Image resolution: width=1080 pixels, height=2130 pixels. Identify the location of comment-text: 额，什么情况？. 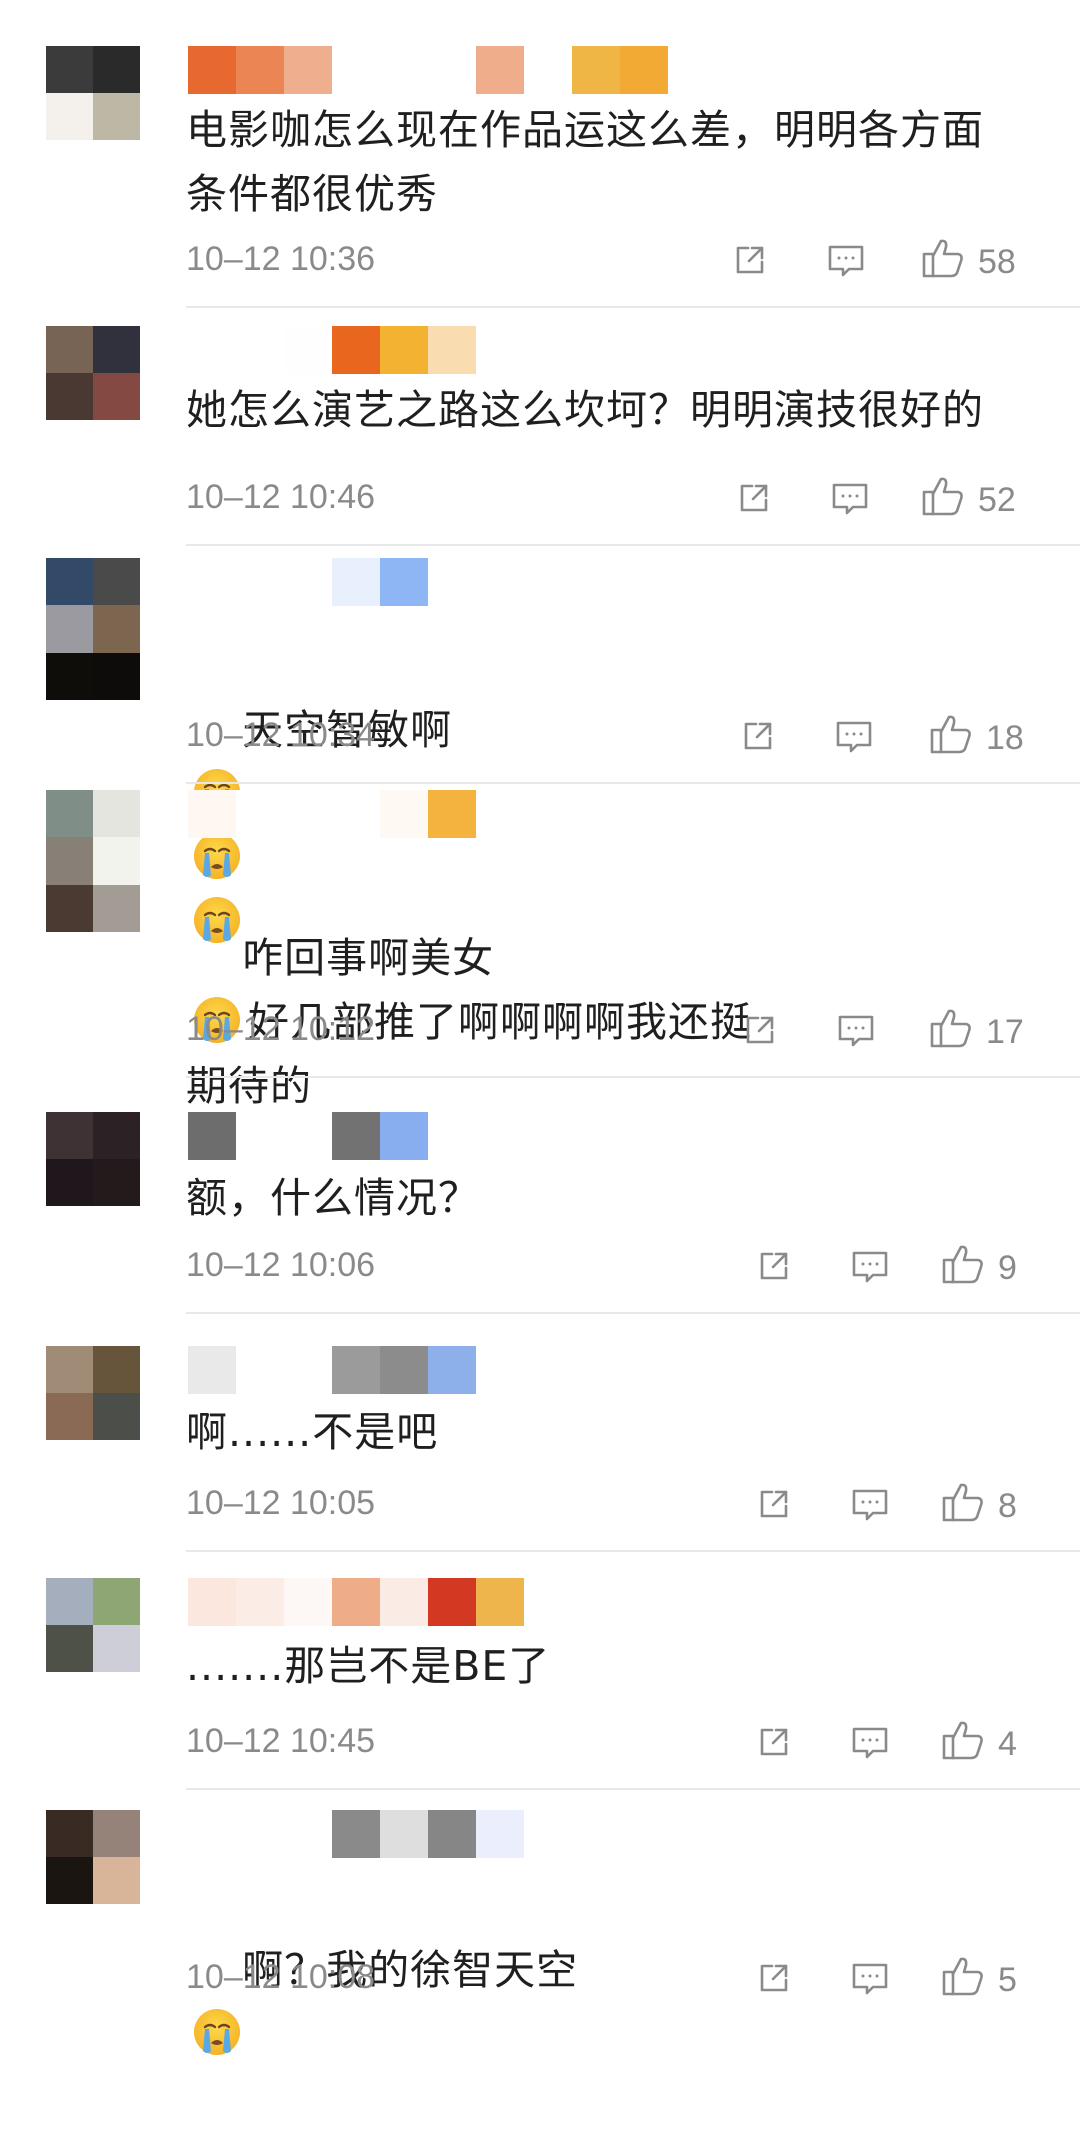
(333, 1198).